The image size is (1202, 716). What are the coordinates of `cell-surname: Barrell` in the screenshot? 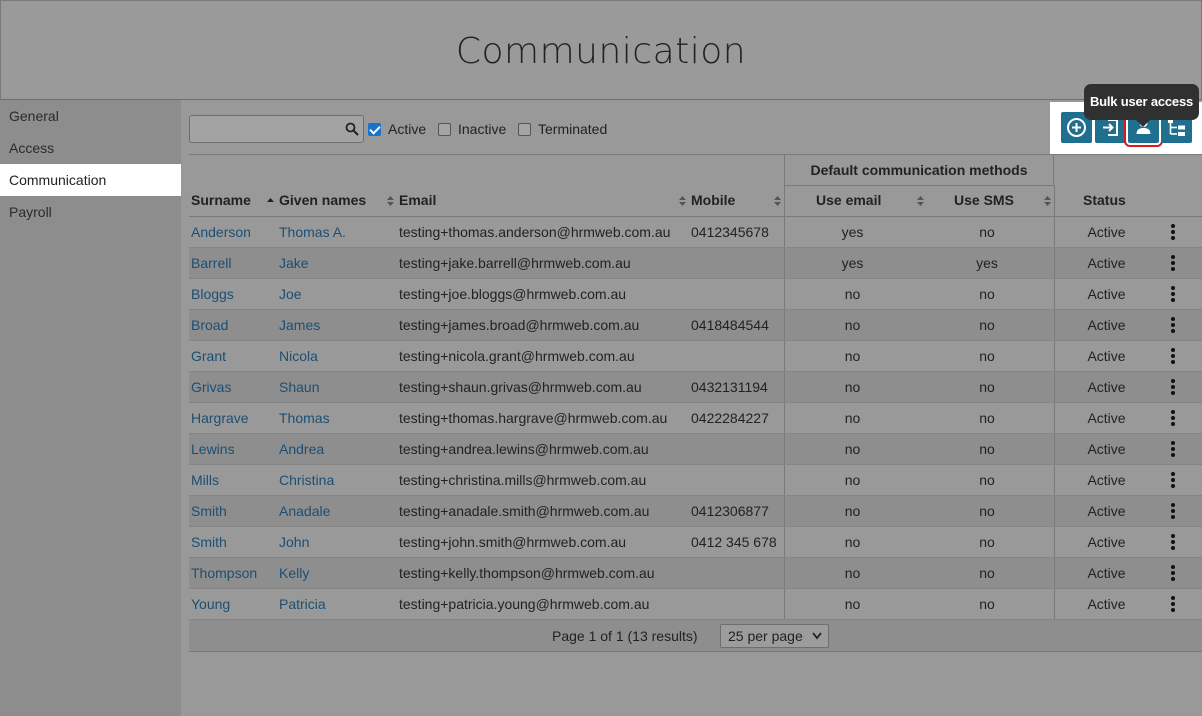 It's located at (211, 263).